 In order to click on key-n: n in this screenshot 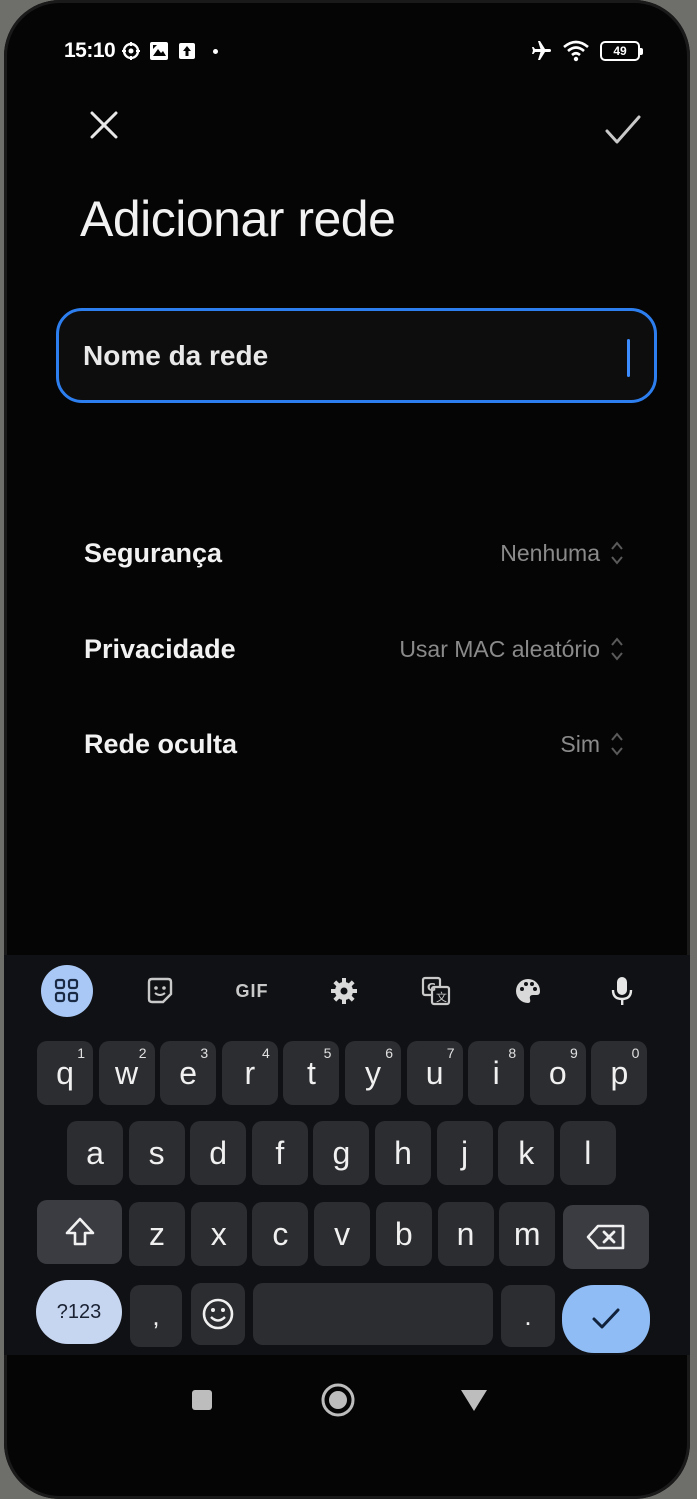, I will do `click(465, 1234)`.